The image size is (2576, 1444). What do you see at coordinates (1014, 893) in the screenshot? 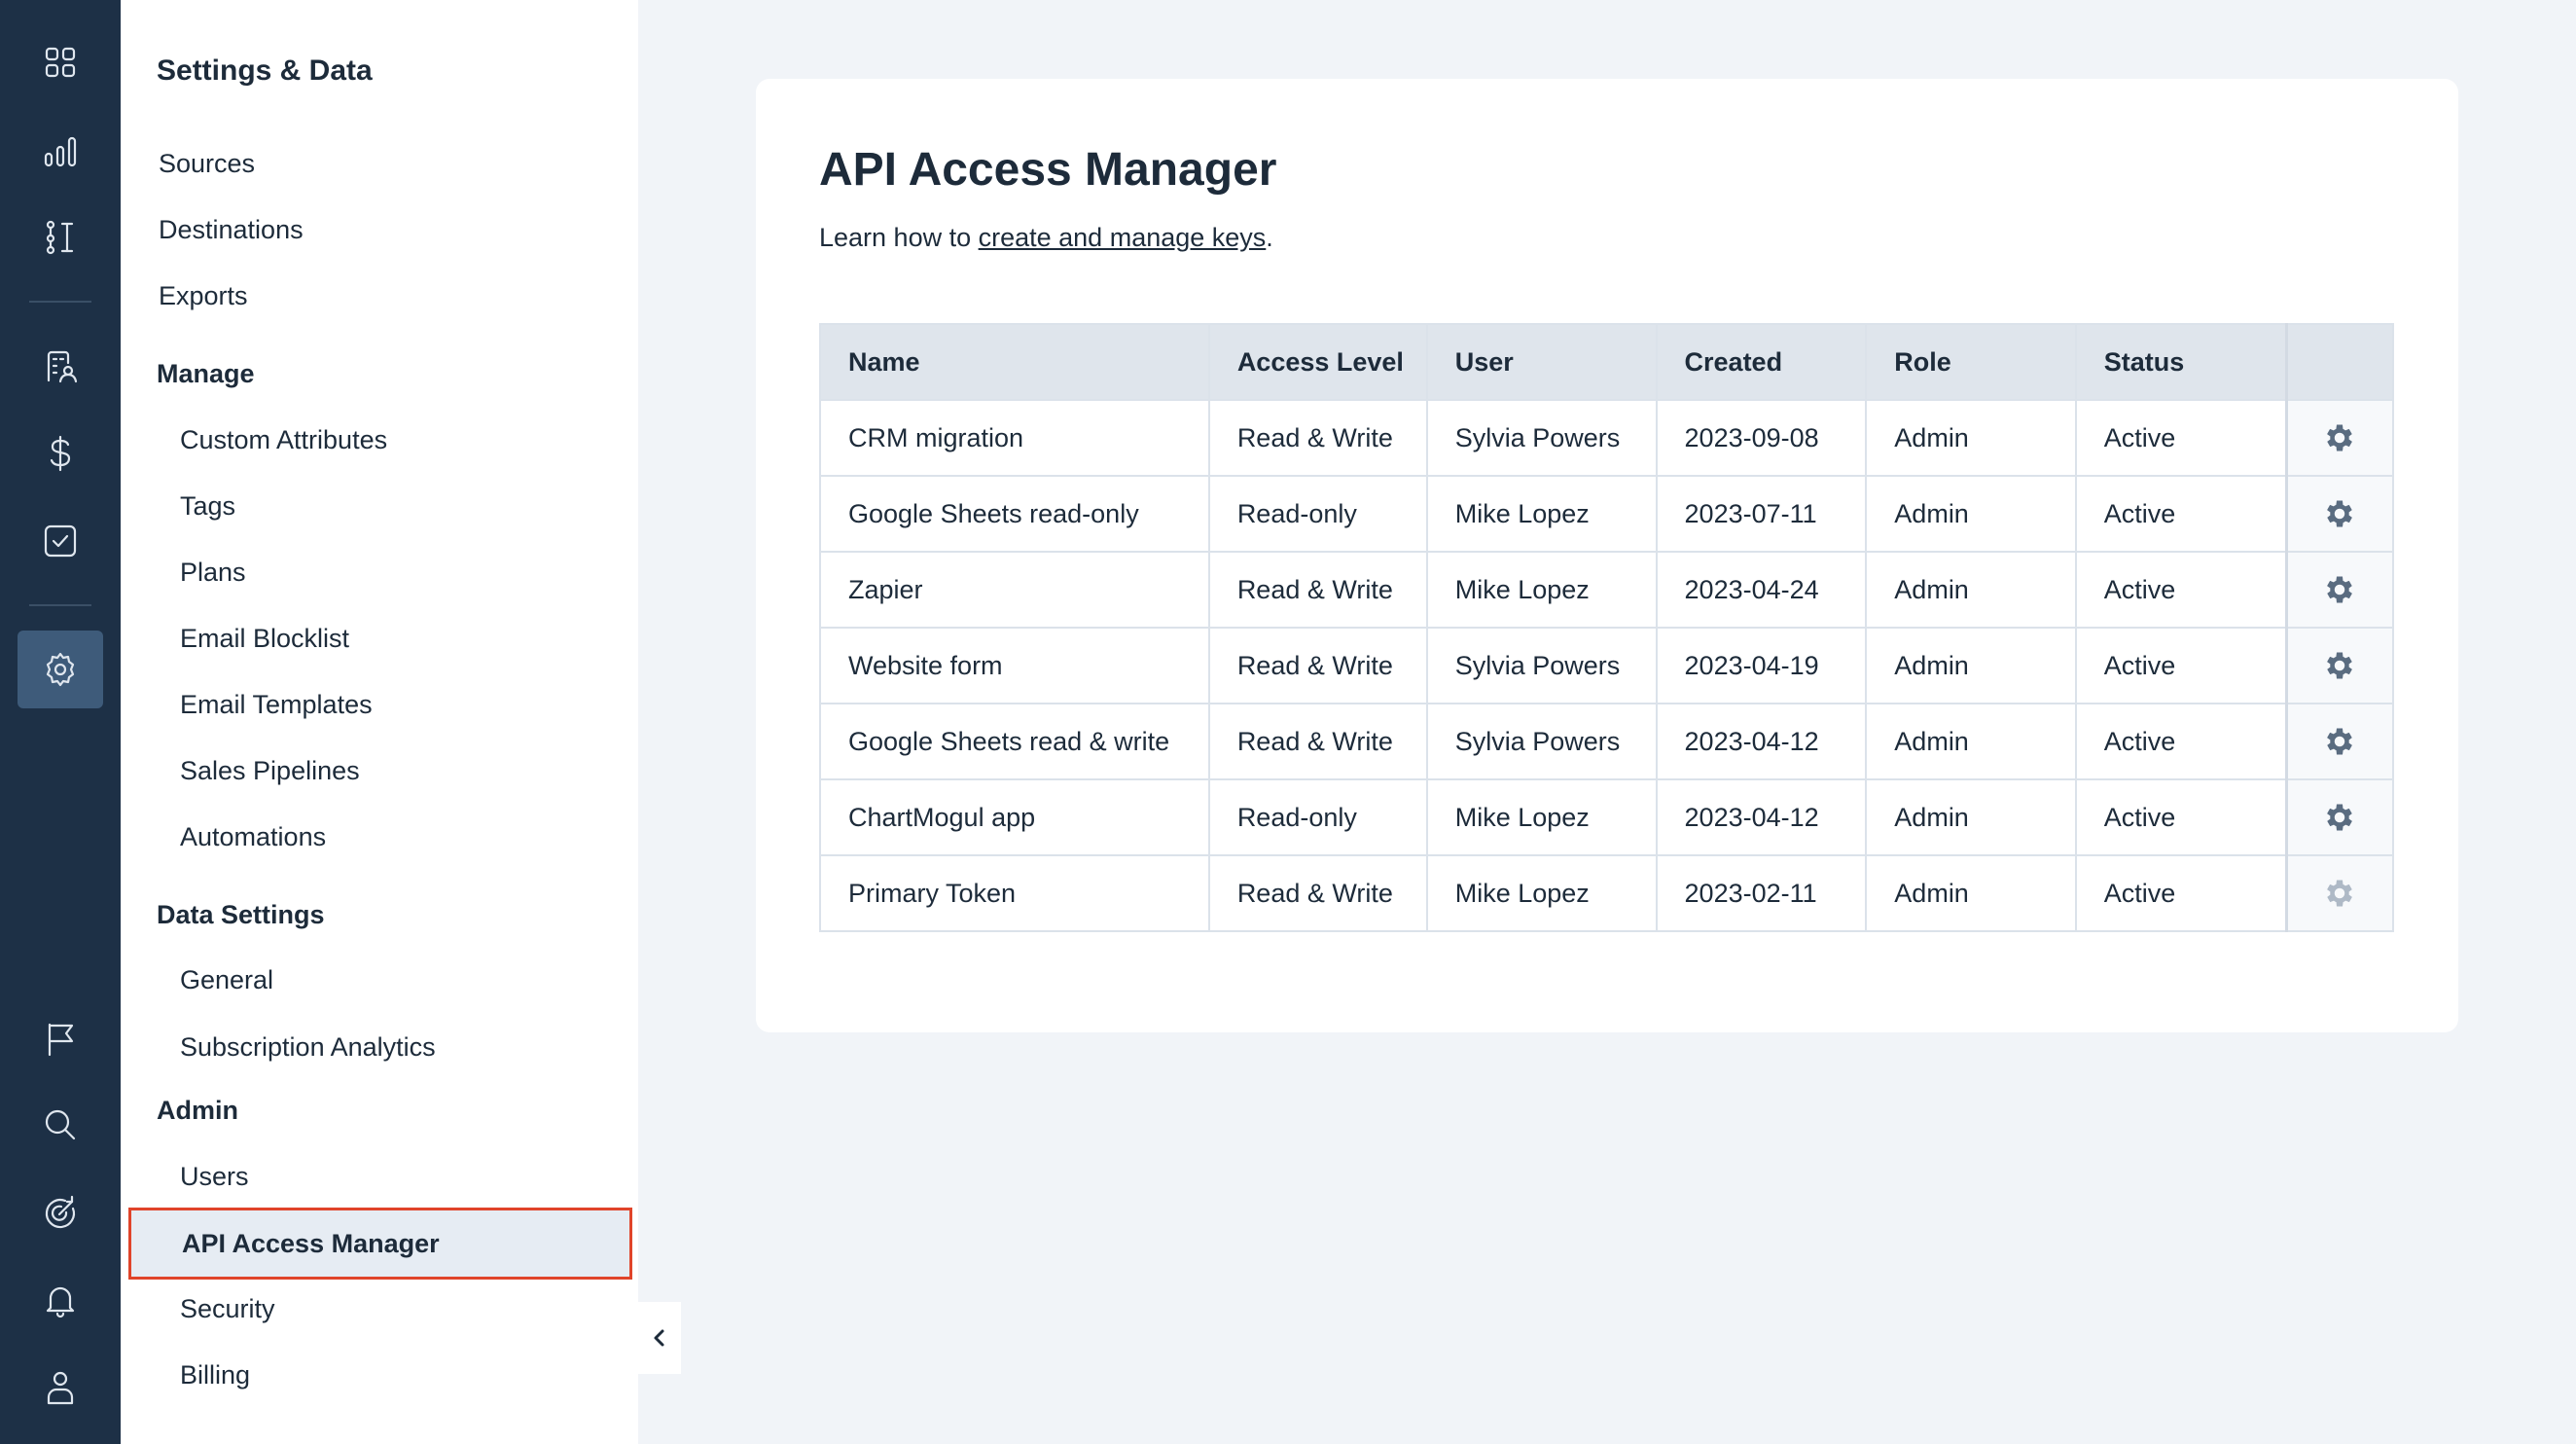
I see `cell-name: Primary Token` at bounding box center [1014, 893].